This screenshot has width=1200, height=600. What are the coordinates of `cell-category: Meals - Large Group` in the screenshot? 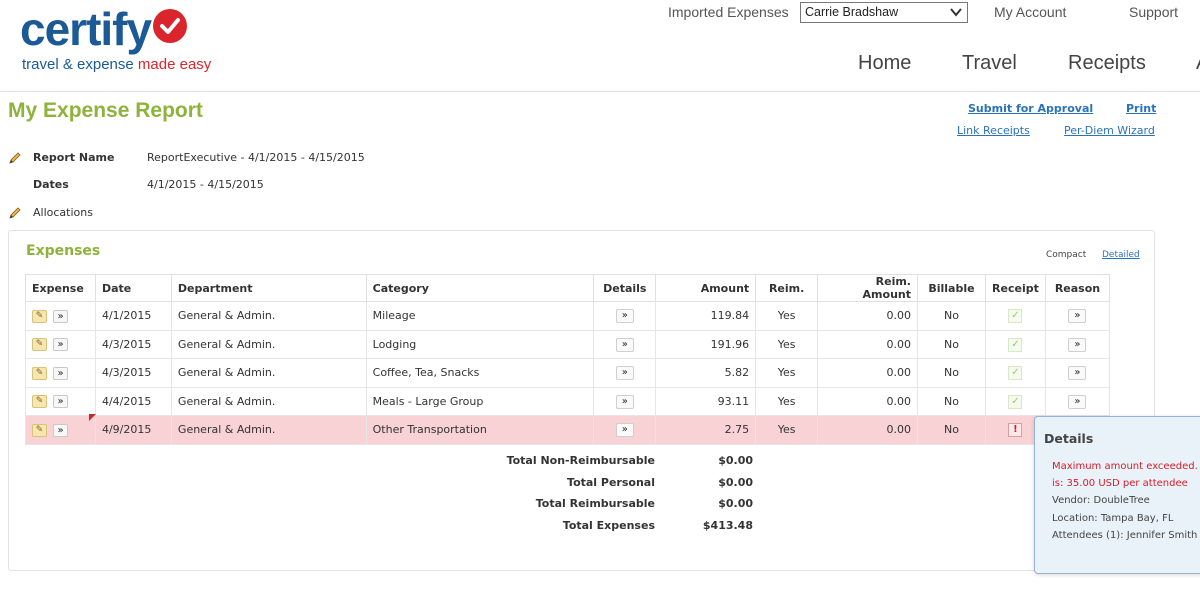 It's located at (480, 401).